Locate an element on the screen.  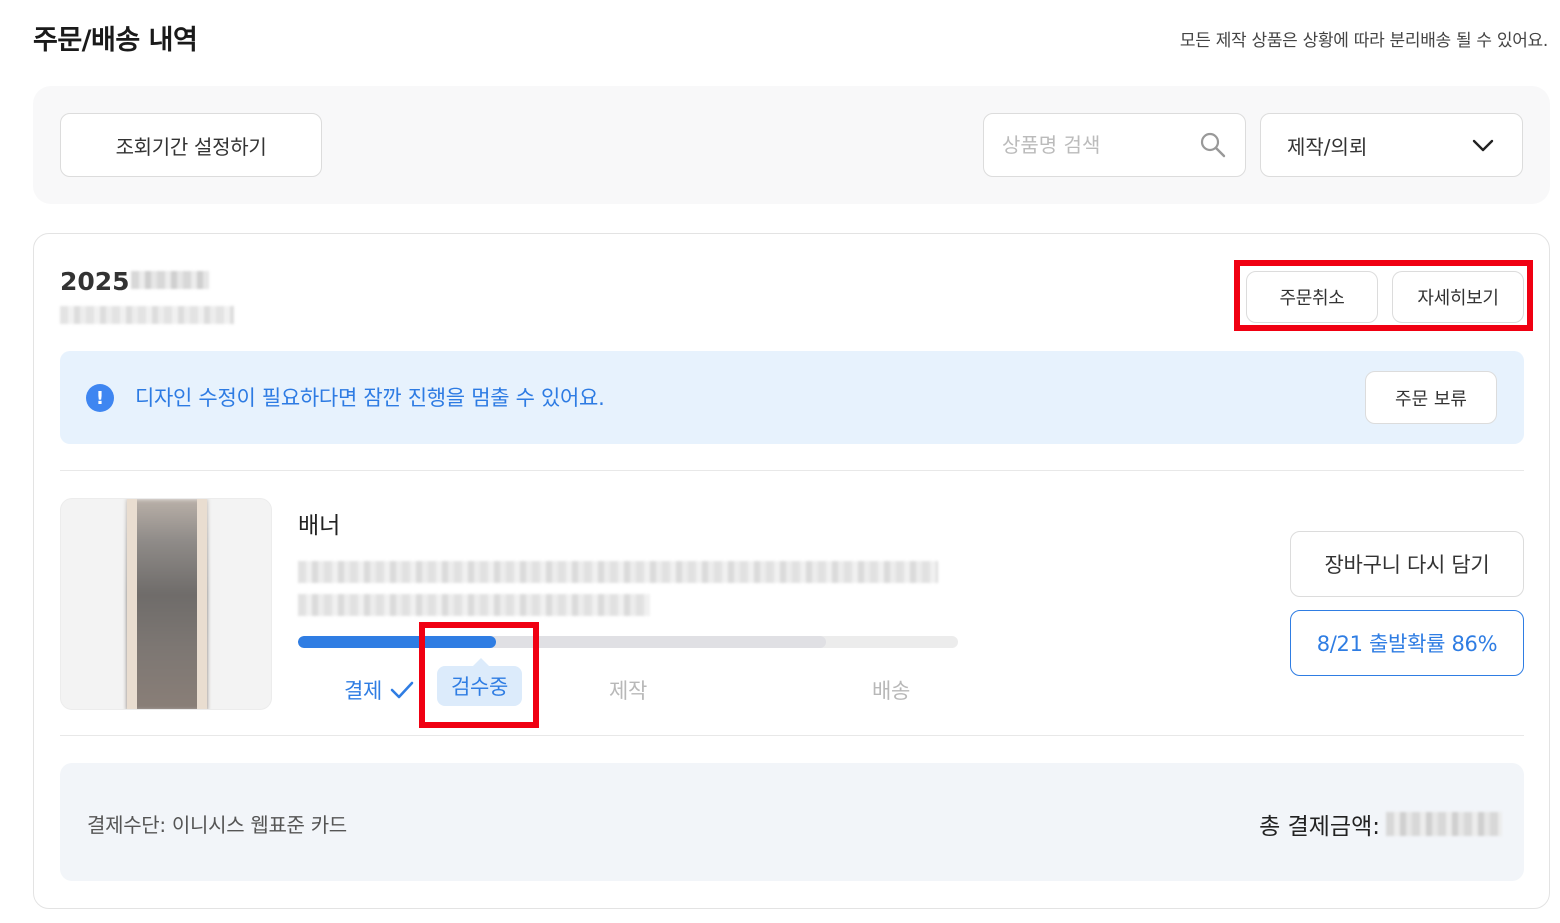
hold-order-button: 주문 보류 is located at coordinates (1431, 397).